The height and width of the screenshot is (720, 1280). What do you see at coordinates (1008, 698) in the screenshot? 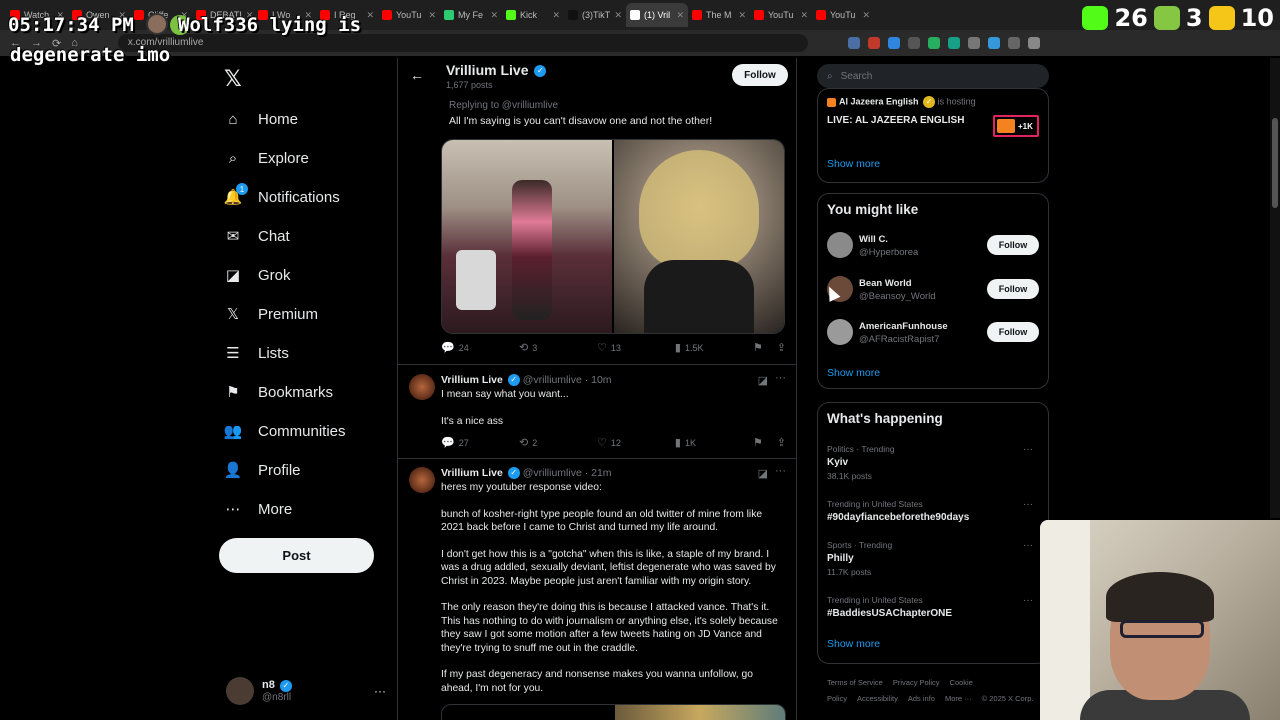
I see `footer-link: © 2025 X Corp.` at bounding box center [1008, 698].